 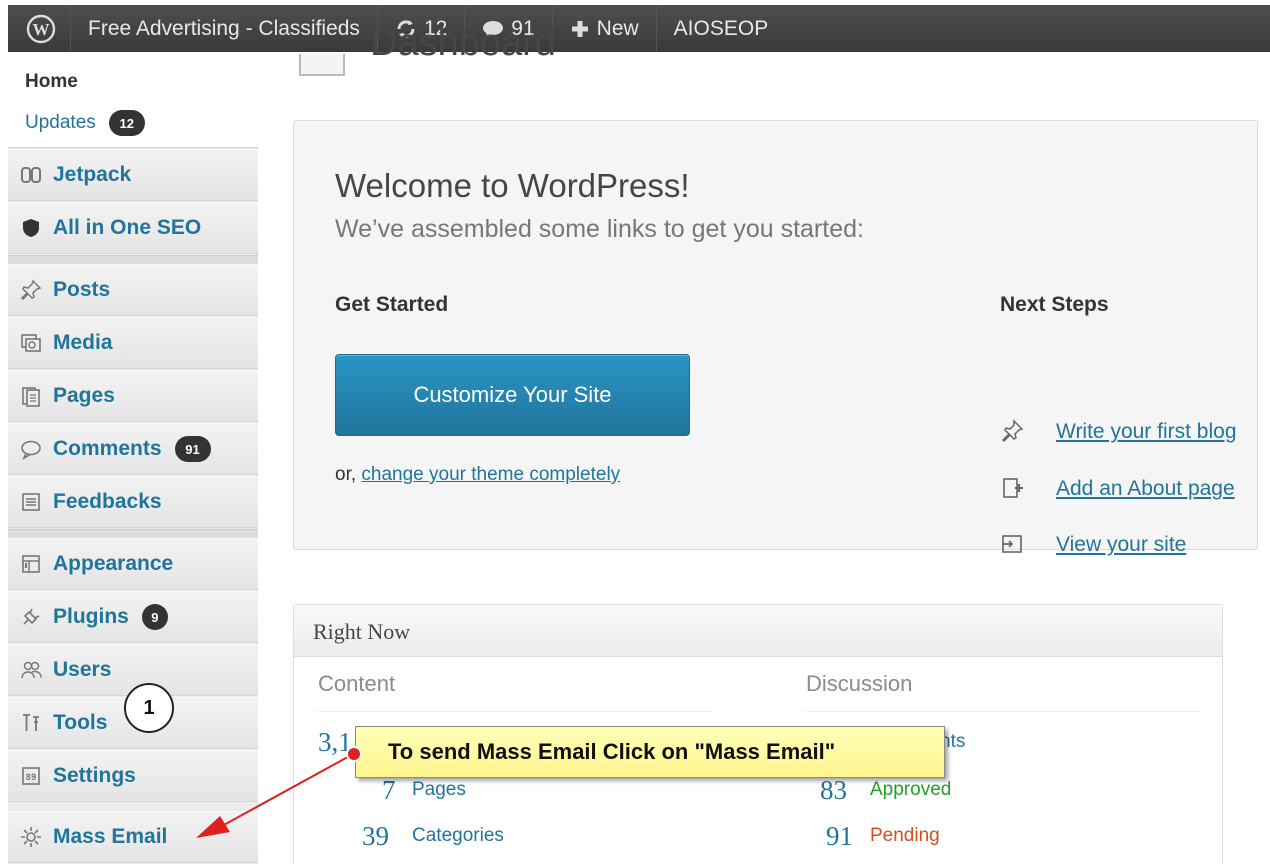 I want to click on updates-label: Updates, so click(x=60, y=122).